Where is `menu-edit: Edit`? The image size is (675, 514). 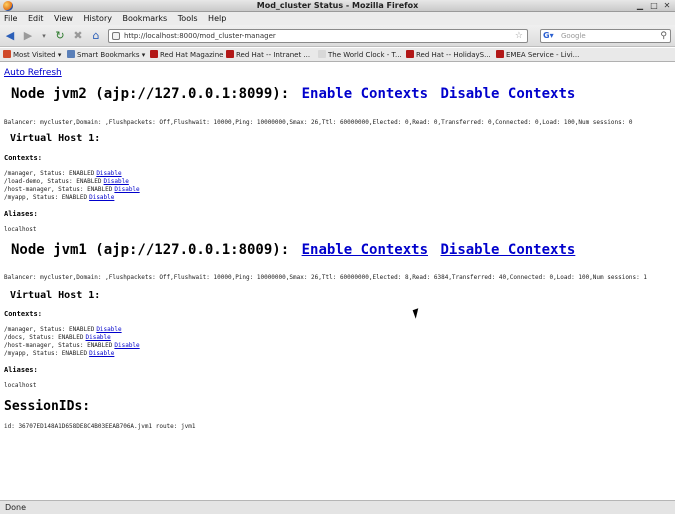
menu-edit: Edit is located at coordinates (36, 18).